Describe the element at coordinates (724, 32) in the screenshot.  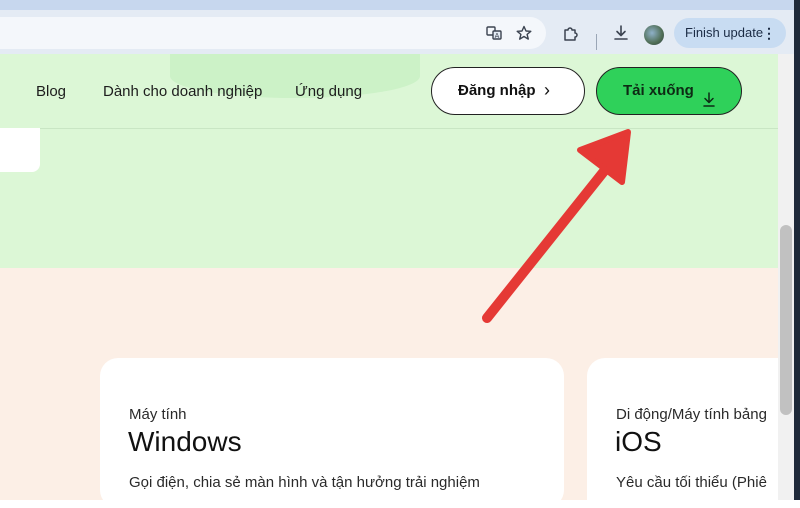
I see `finish-update-label: Finish update` at that location.